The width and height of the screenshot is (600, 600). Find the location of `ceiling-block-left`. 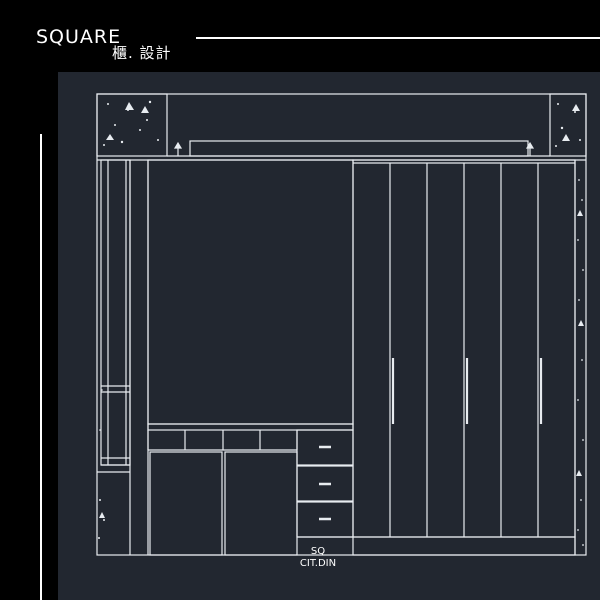

ceiling-block-left is located at coordinates (132, 125).